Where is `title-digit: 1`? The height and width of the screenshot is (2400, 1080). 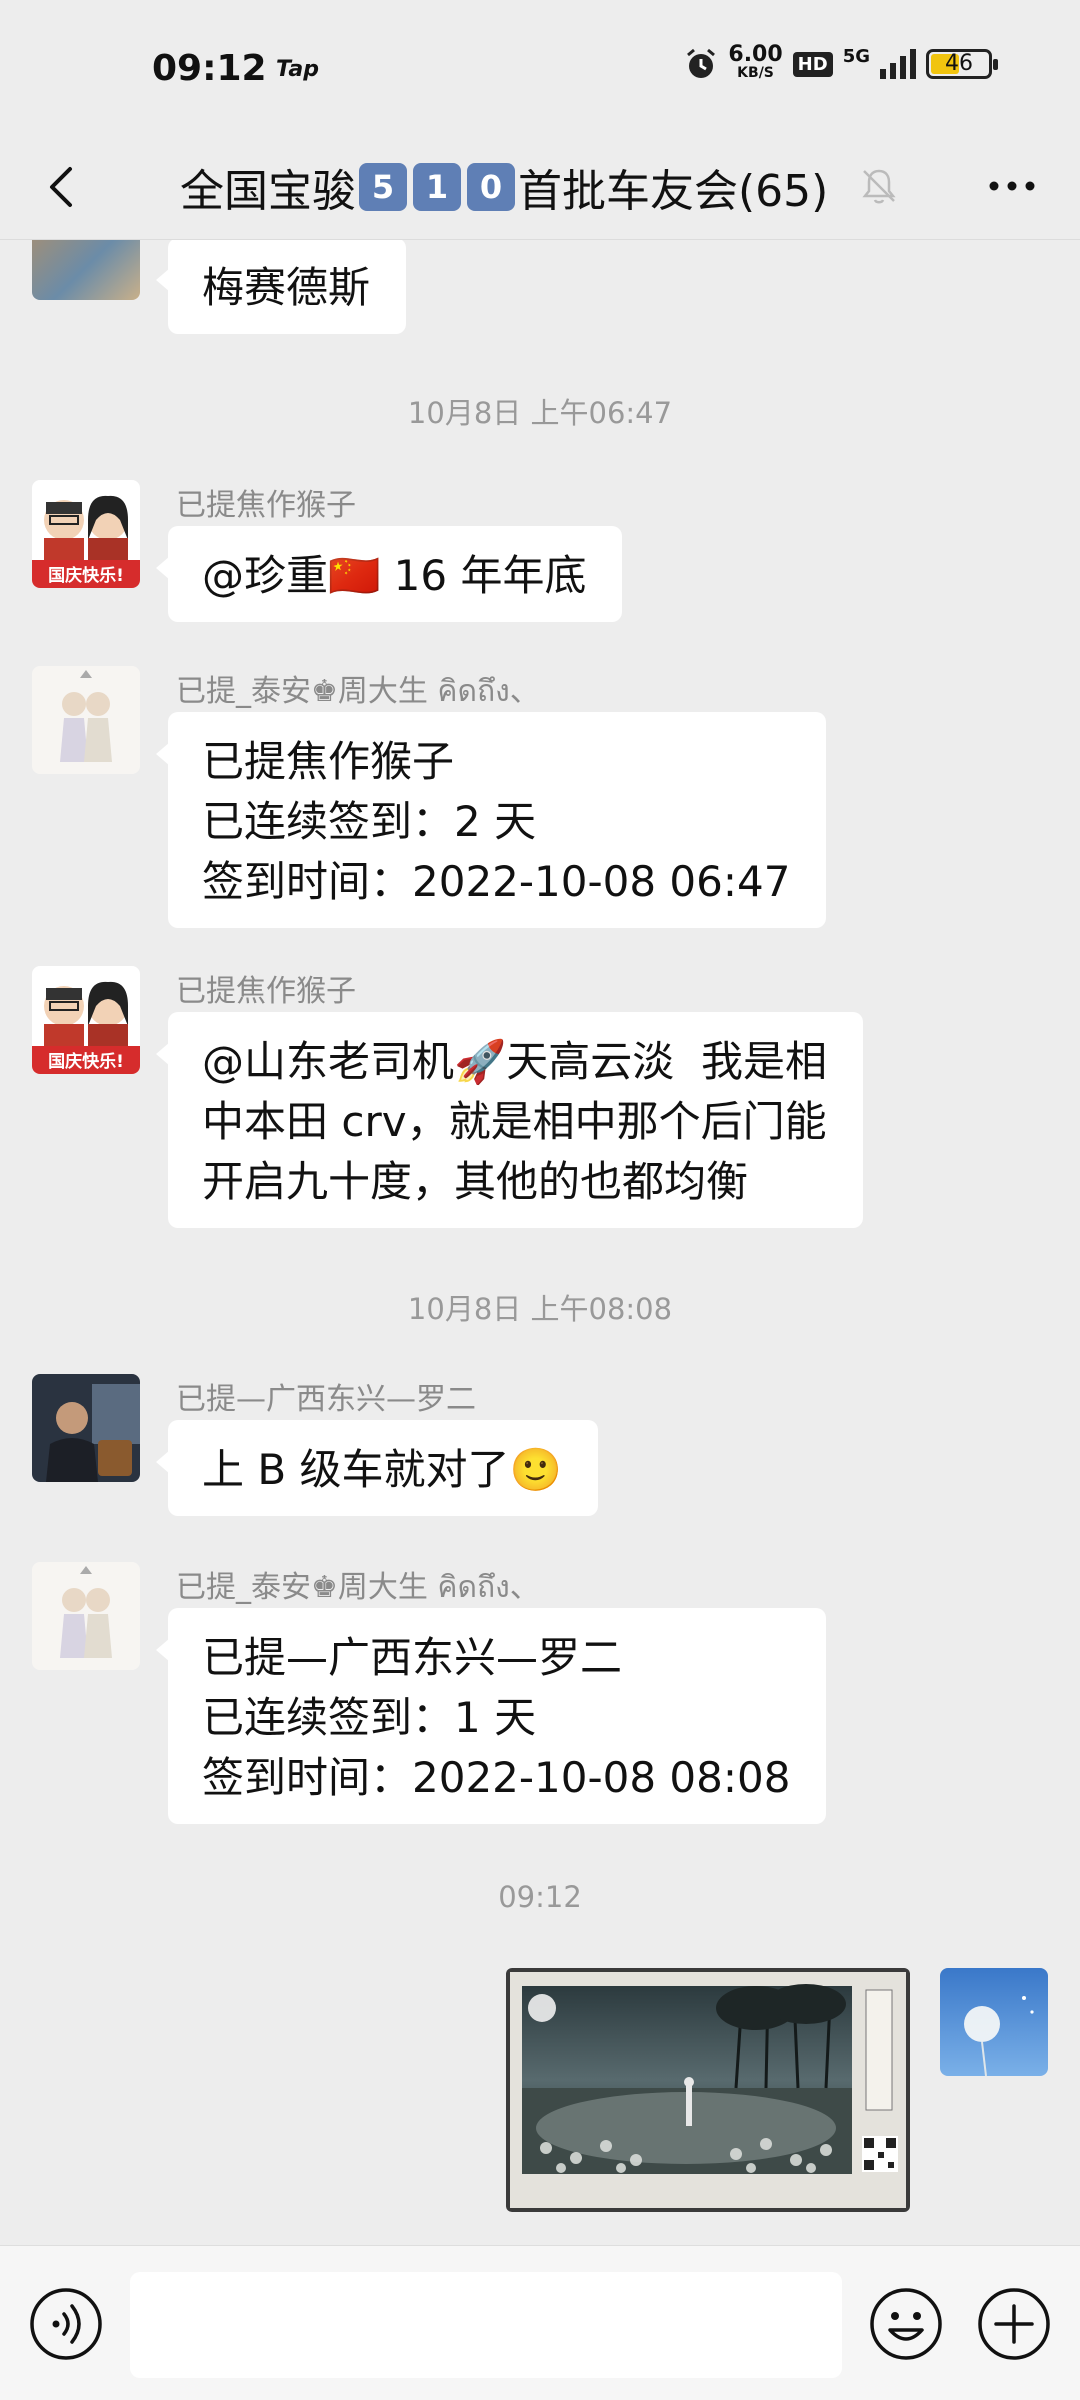 title-digit: 1 is located at coordinates (437, 187).